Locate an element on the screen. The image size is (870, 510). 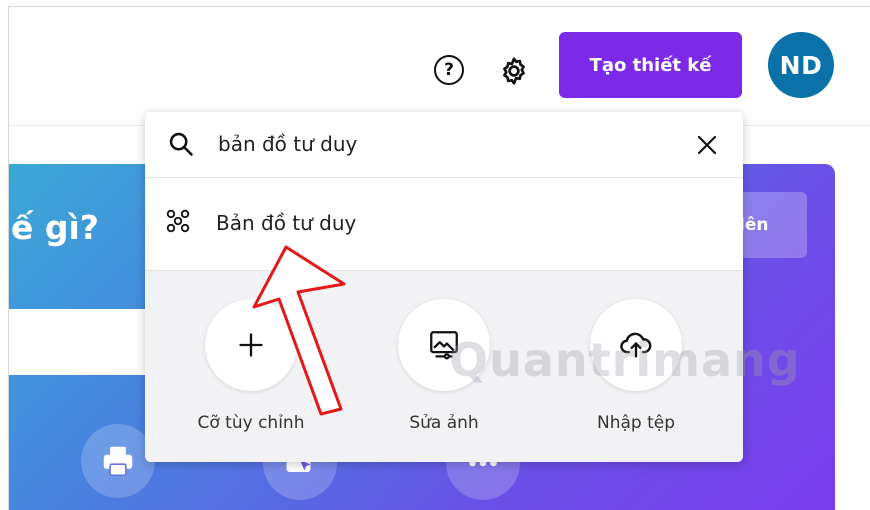
hero-title: ế gì? is located at coordinates (55, 227).